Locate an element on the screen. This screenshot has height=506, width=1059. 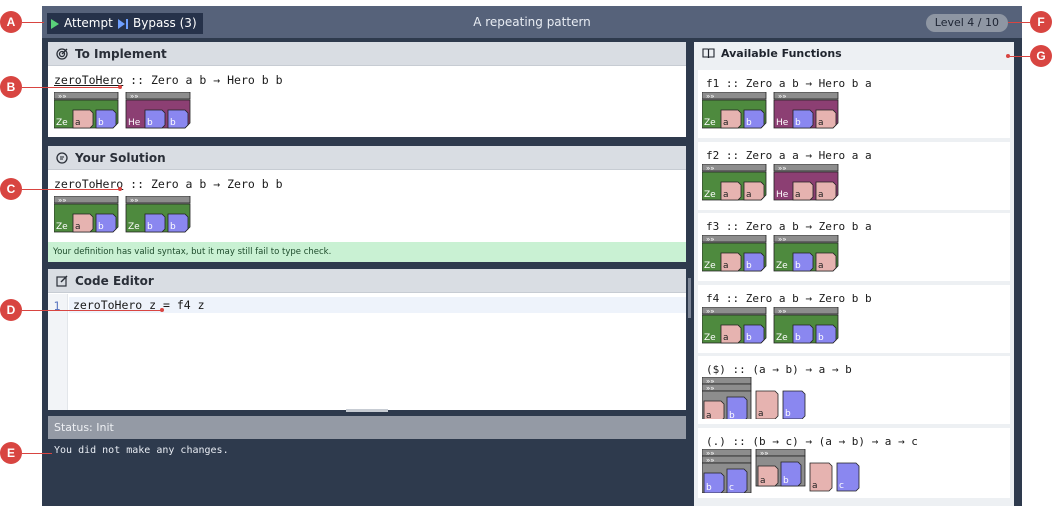
to-implement-header: To Implement is located at coordinates (367, 54).